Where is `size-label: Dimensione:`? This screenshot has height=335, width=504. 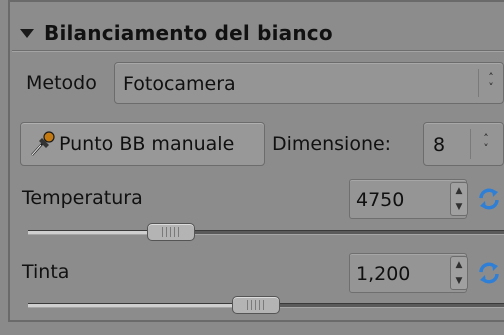 size-label: Dimensione: is located at coordinates (332, 144).